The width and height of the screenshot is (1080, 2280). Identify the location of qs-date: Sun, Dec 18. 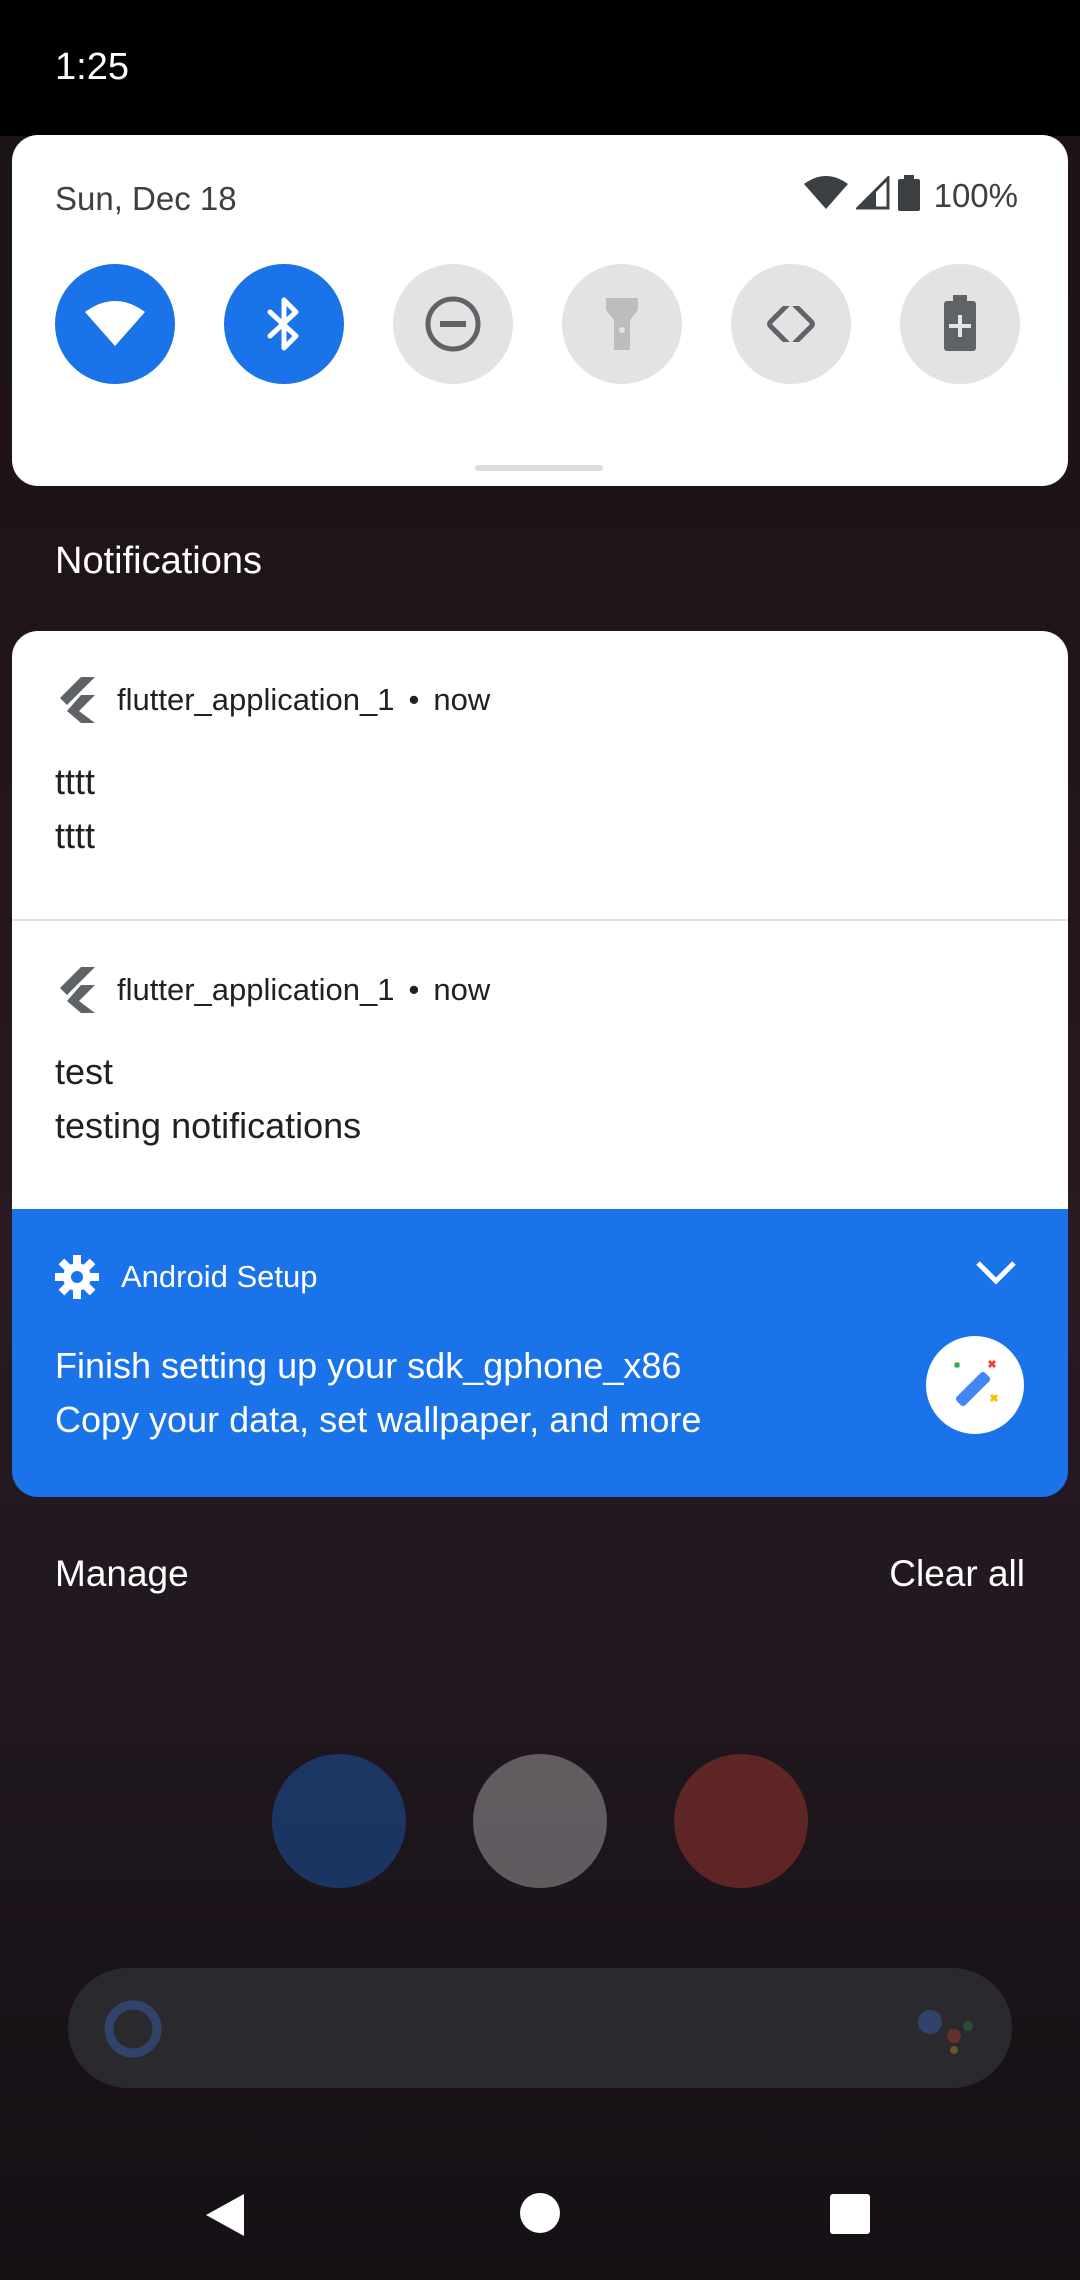
(146, 199).